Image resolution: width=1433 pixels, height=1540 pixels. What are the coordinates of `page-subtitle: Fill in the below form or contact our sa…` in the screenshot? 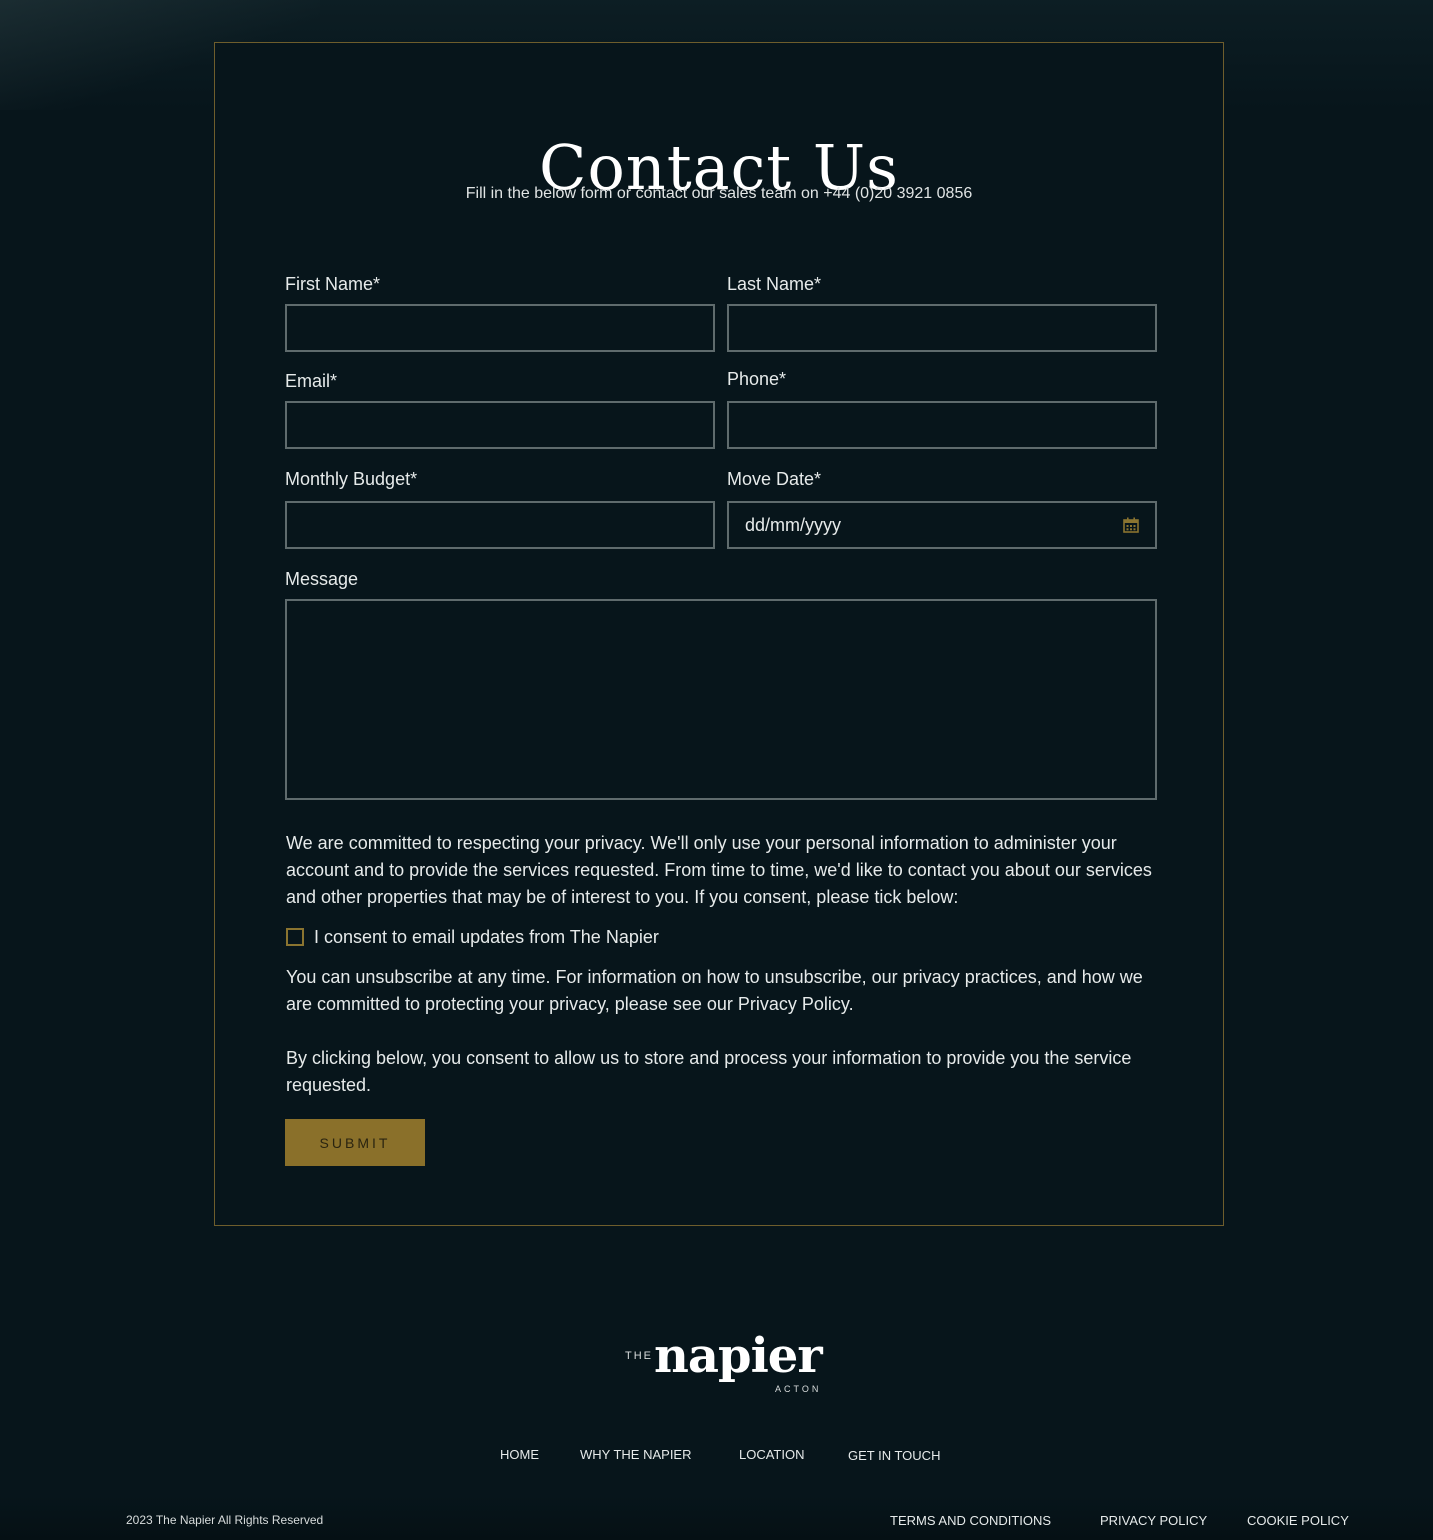 It's located at (719, 193).